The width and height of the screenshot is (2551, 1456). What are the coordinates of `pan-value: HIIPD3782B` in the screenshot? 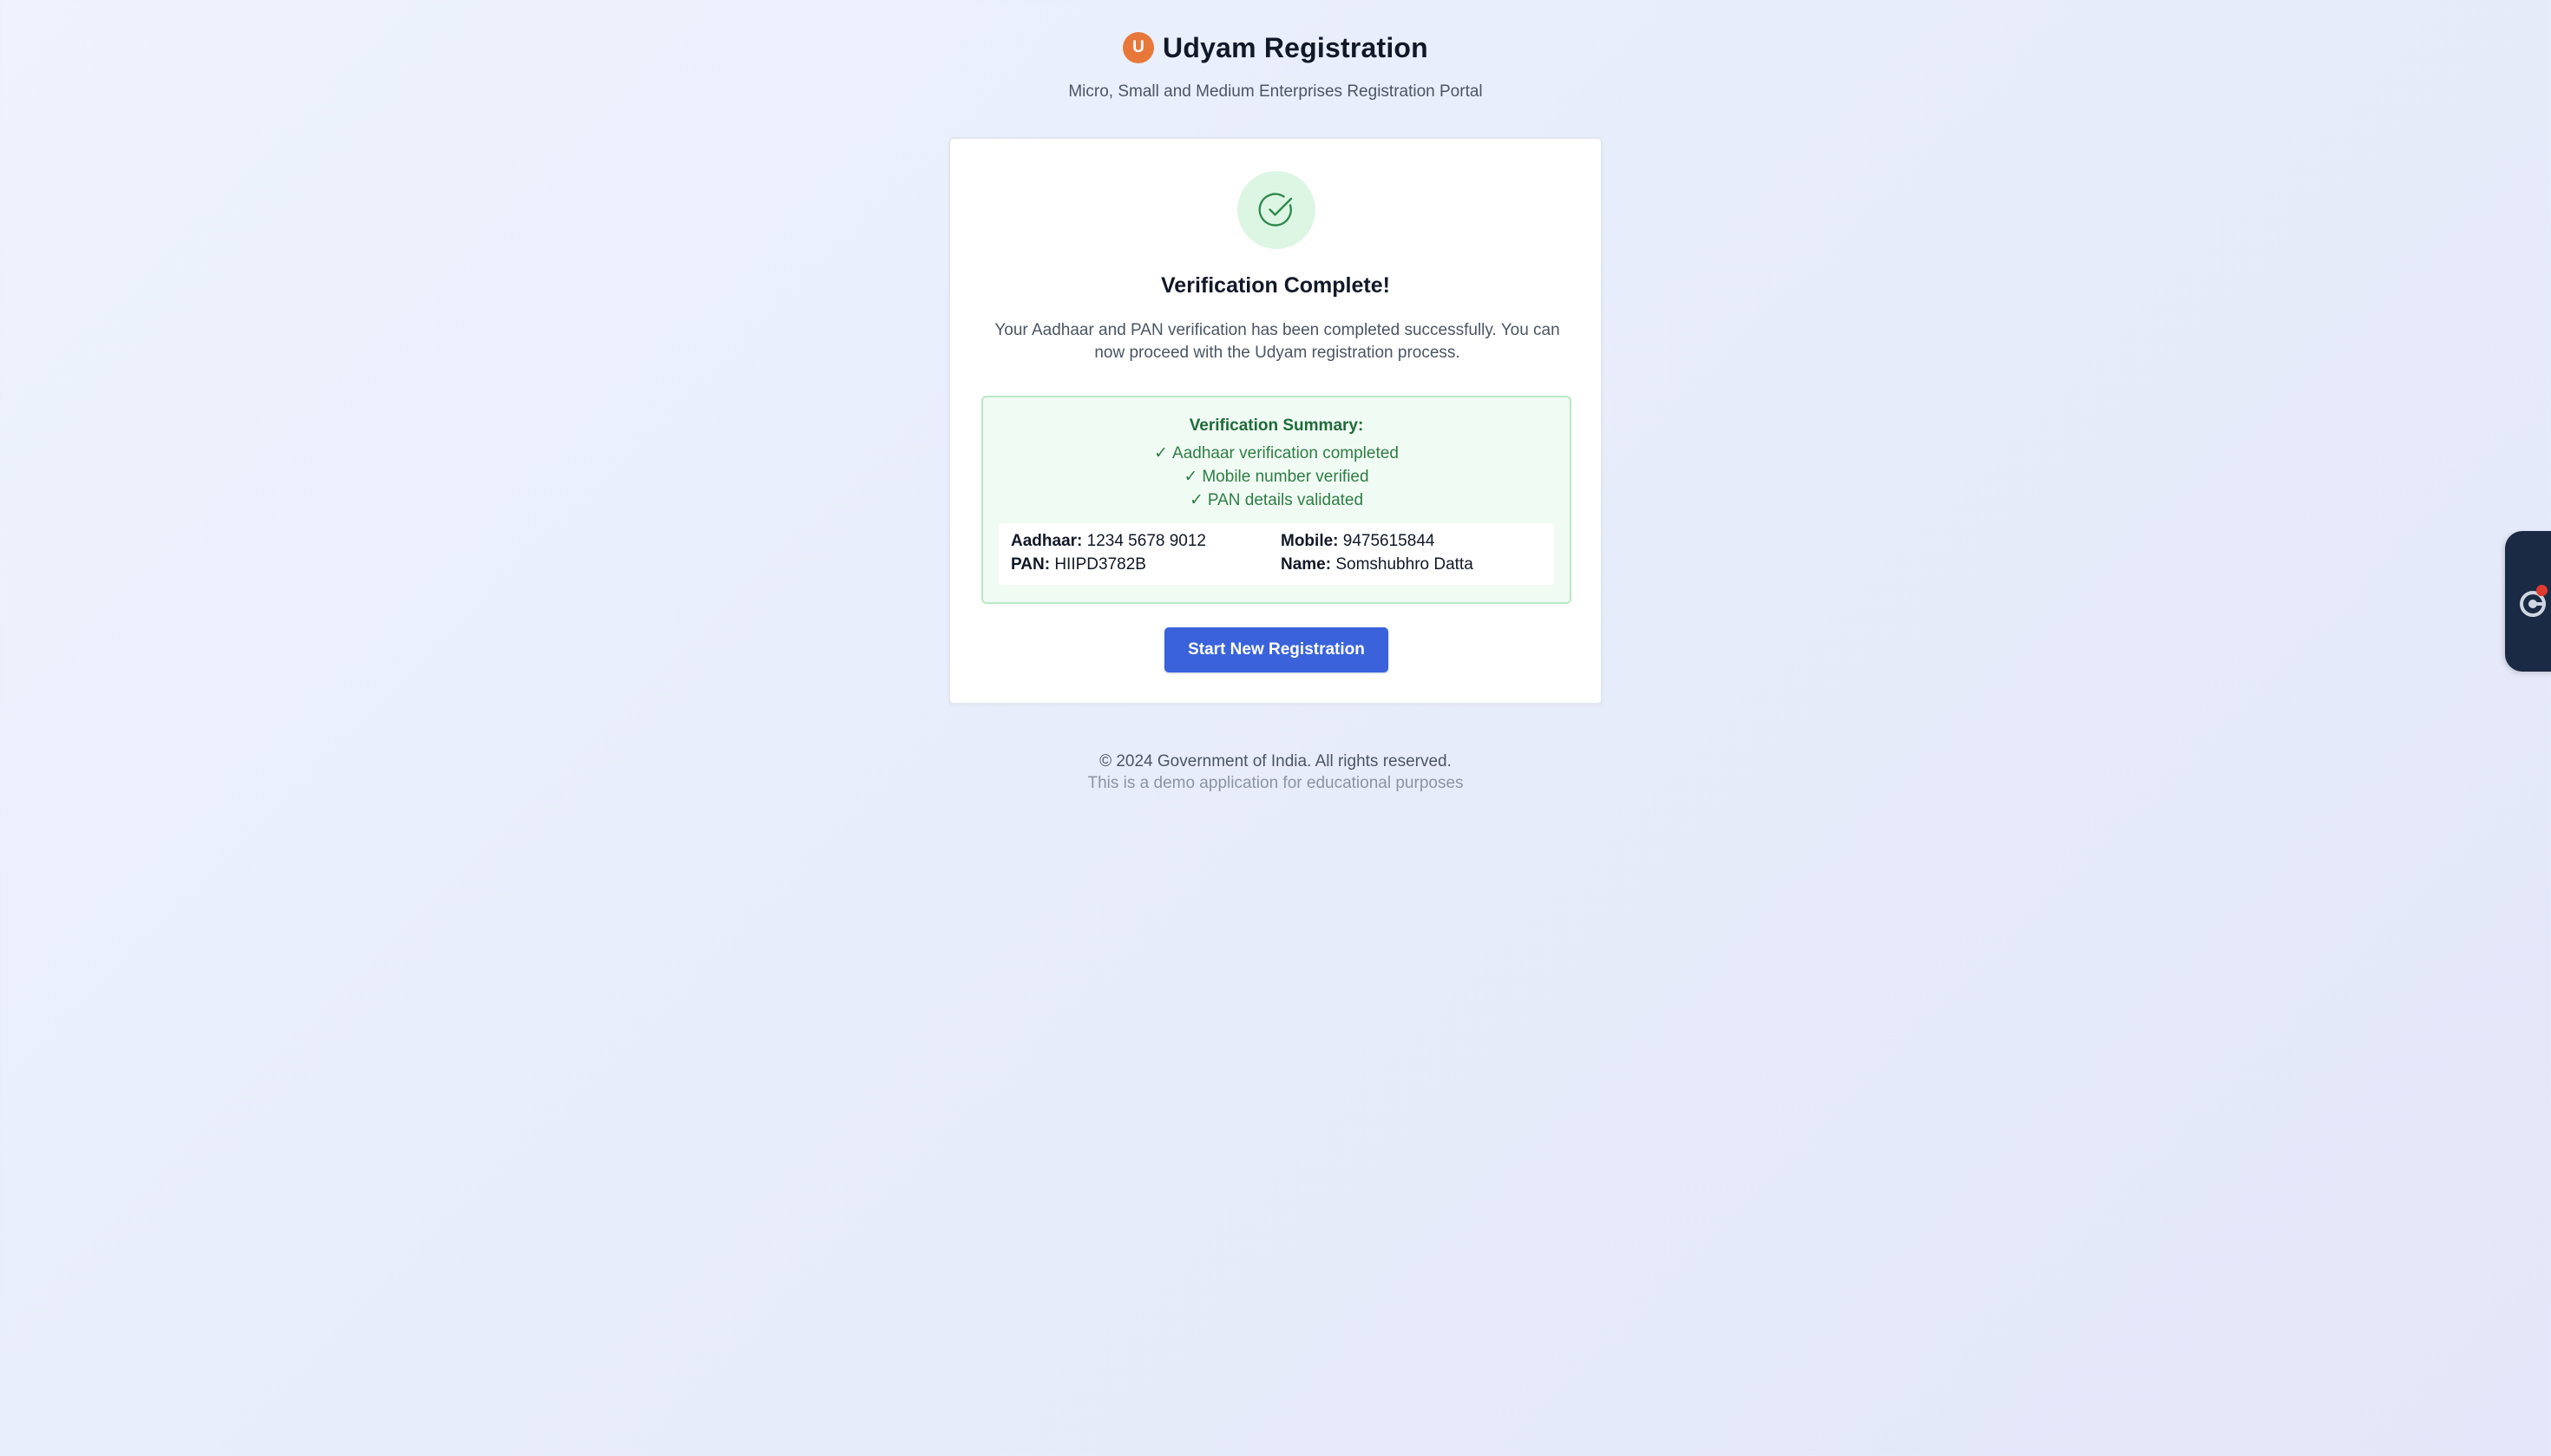 It's located at (1100, 564).